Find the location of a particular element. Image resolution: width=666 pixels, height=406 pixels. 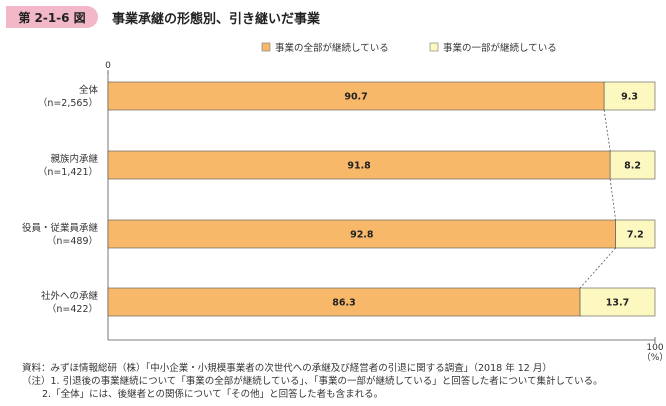

bar-value-label: 91.8 is located at coordinates (359, 166).